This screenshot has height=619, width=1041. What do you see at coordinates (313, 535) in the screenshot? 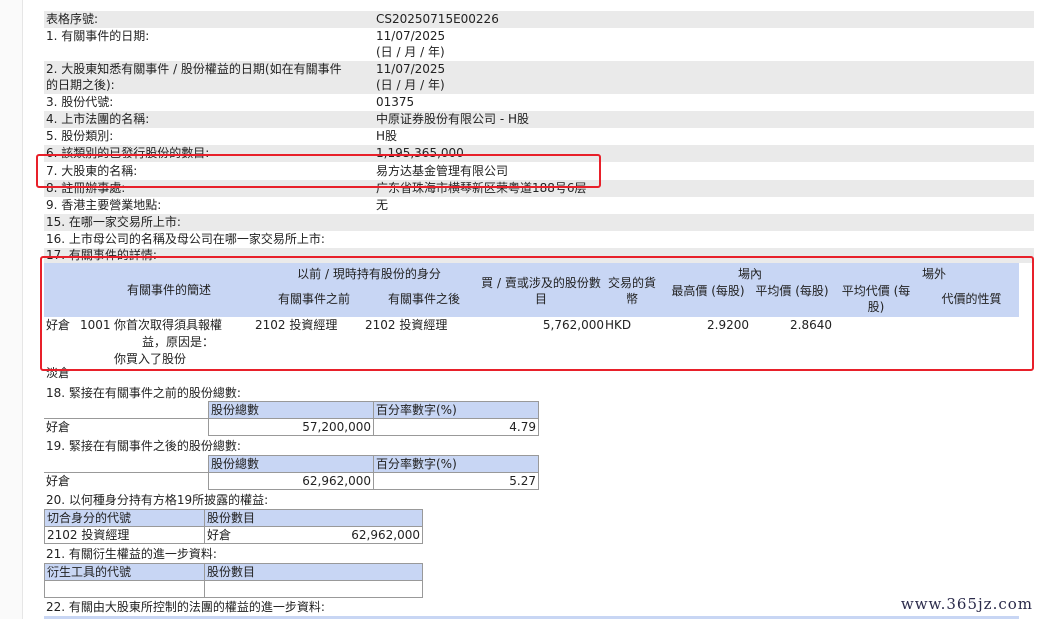
I see `q20-cell: 好倉 62,962,000` at bounding box center [313, 535].